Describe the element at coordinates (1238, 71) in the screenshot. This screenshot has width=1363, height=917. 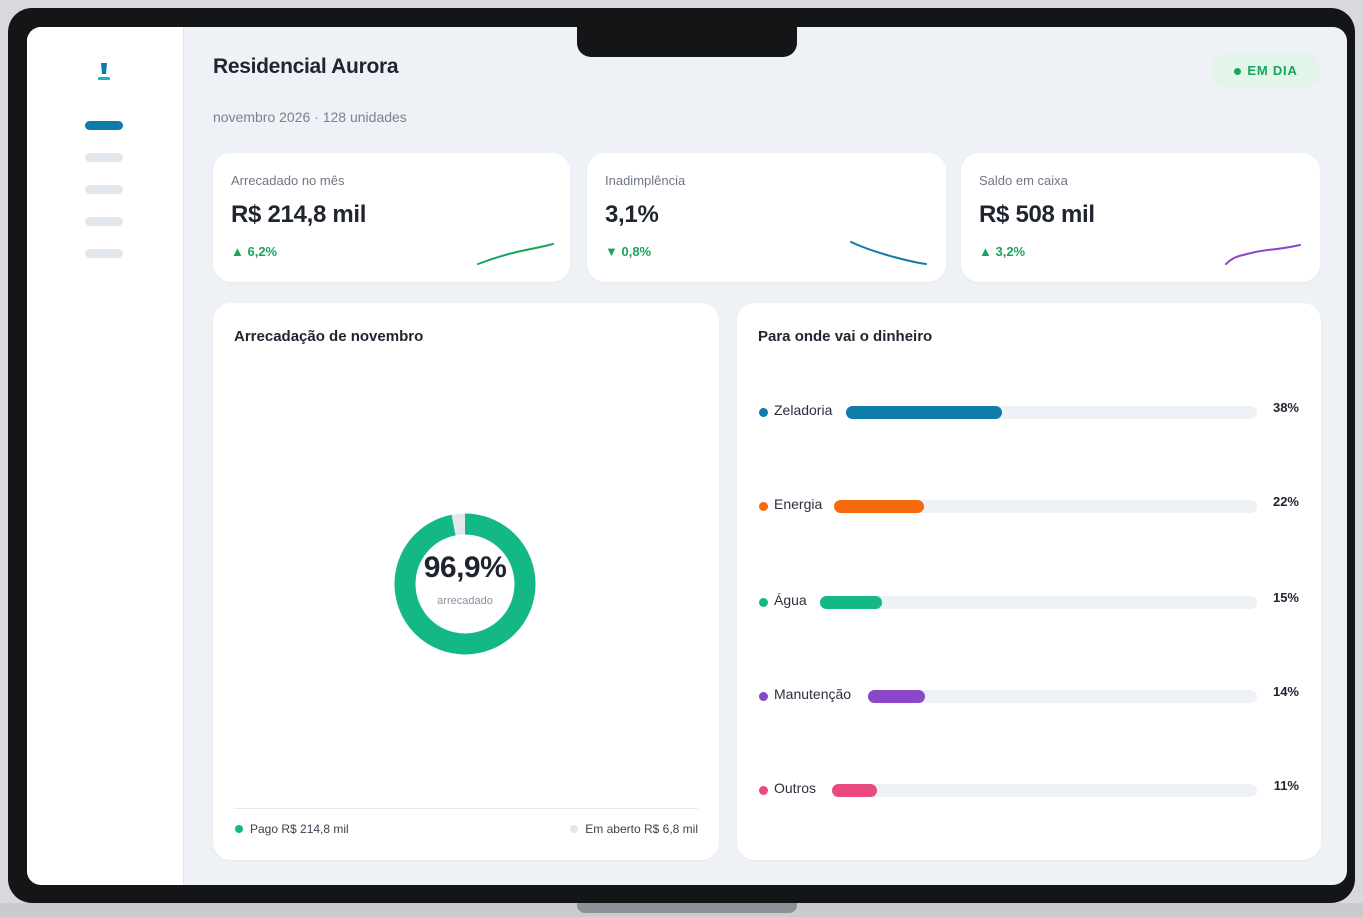
I see `status-dot-icon` at that location.